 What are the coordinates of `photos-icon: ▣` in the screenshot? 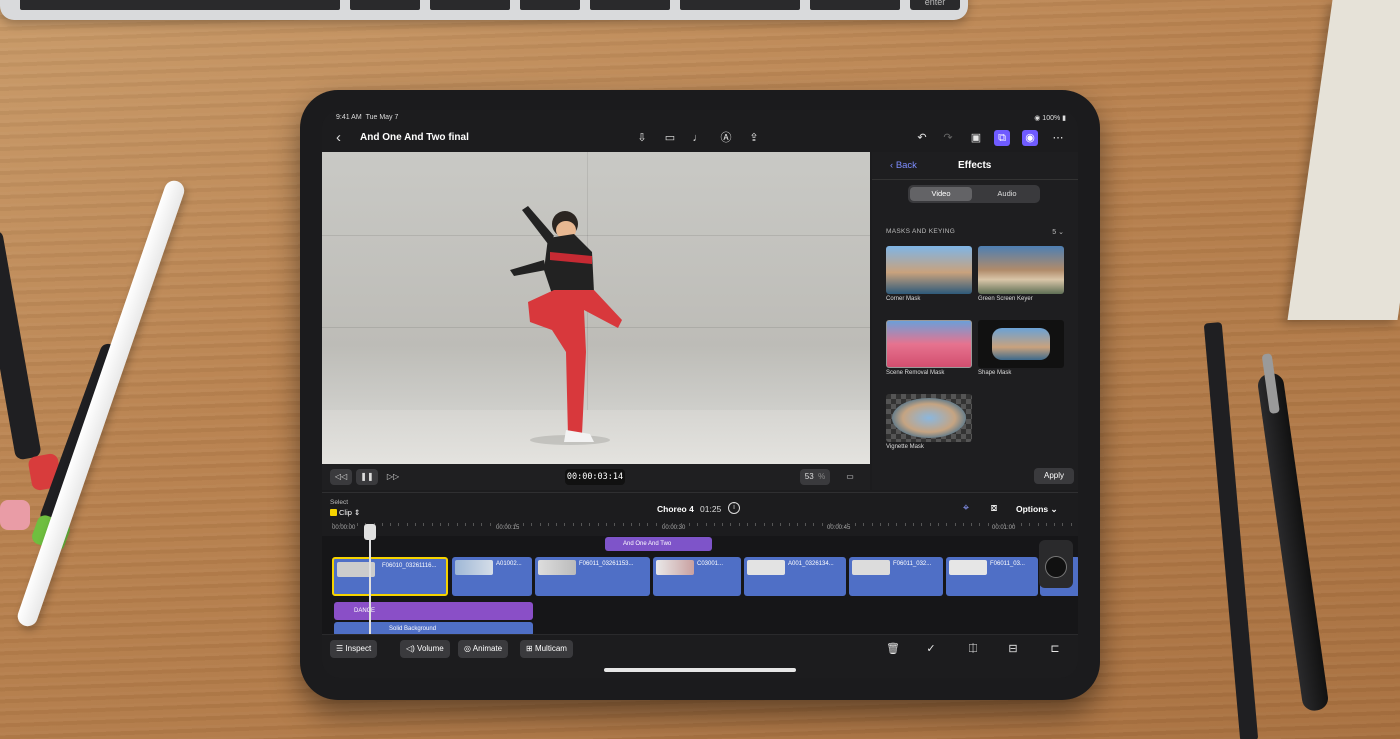 It's located at (976, 138).